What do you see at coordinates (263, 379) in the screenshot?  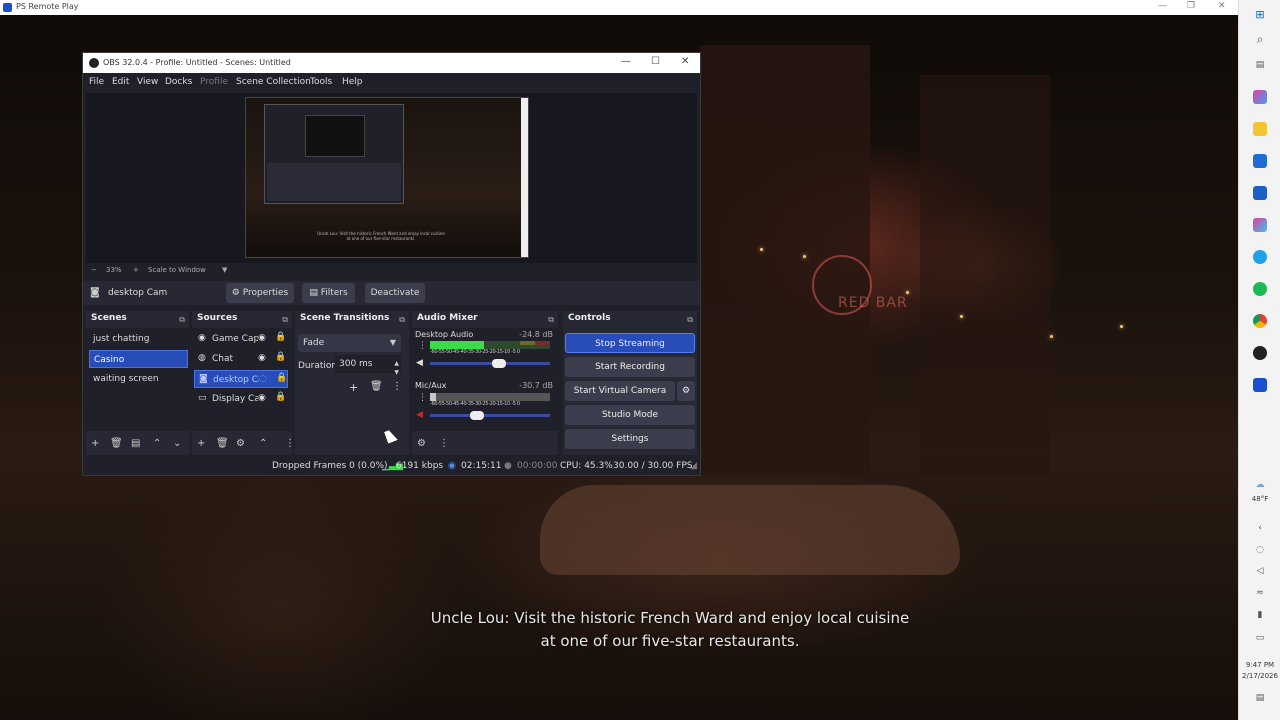 I see `eye-hidden-icon: ◌` at bounding box center [263, 379].